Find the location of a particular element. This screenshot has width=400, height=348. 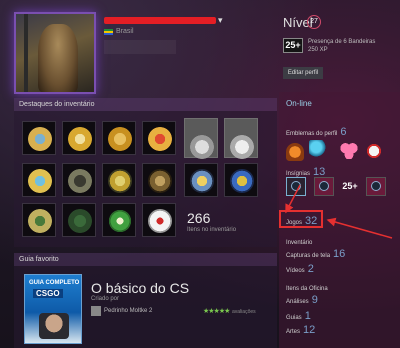

guide-title: O básico do CS is located at coordinates (140, 288).